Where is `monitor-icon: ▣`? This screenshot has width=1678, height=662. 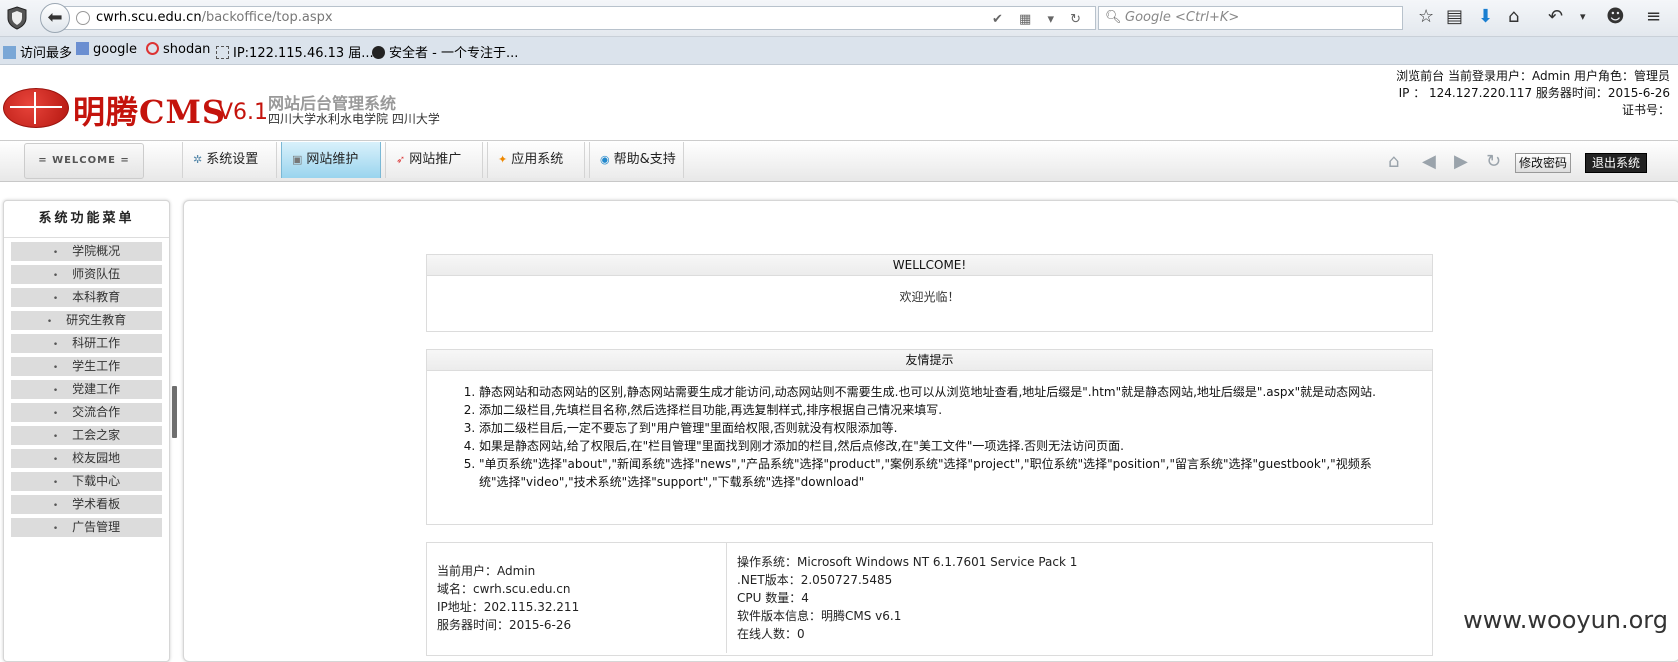 monitor-icon: ▣ is located at coordinates (297, 159).